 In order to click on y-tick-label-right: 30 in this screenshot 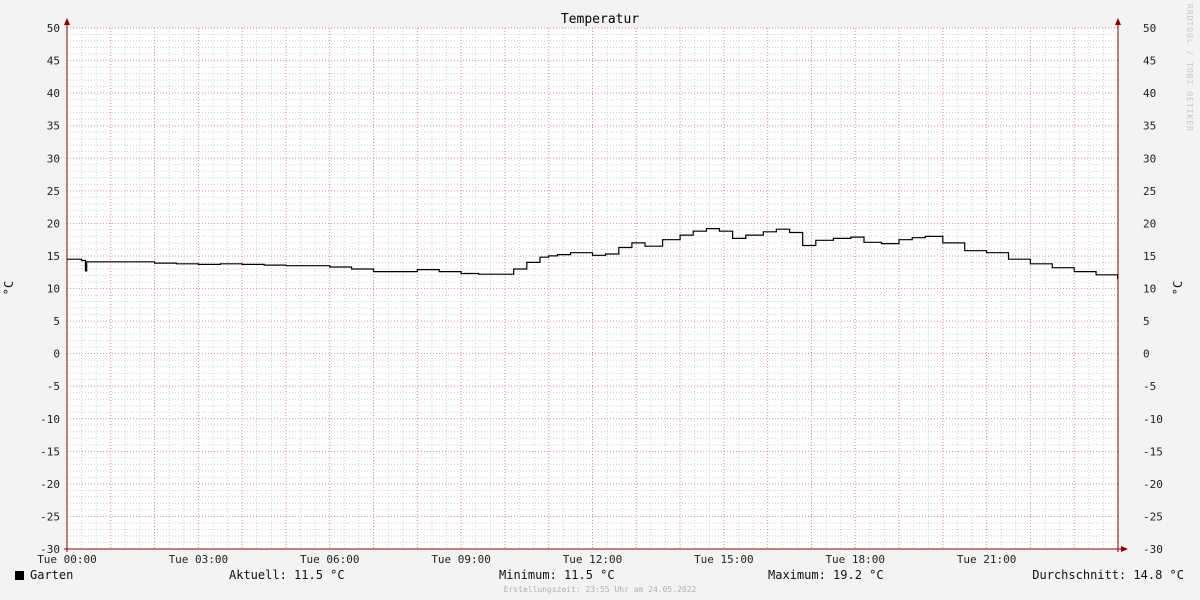, I will do `click(1149, 158)`.